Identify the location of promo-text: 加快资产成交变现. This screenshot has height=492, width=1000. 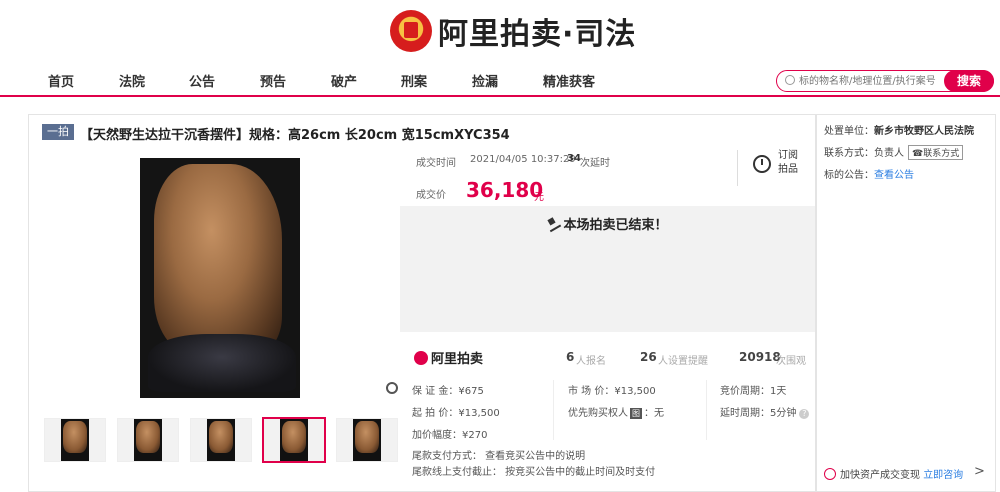
(880, 475).